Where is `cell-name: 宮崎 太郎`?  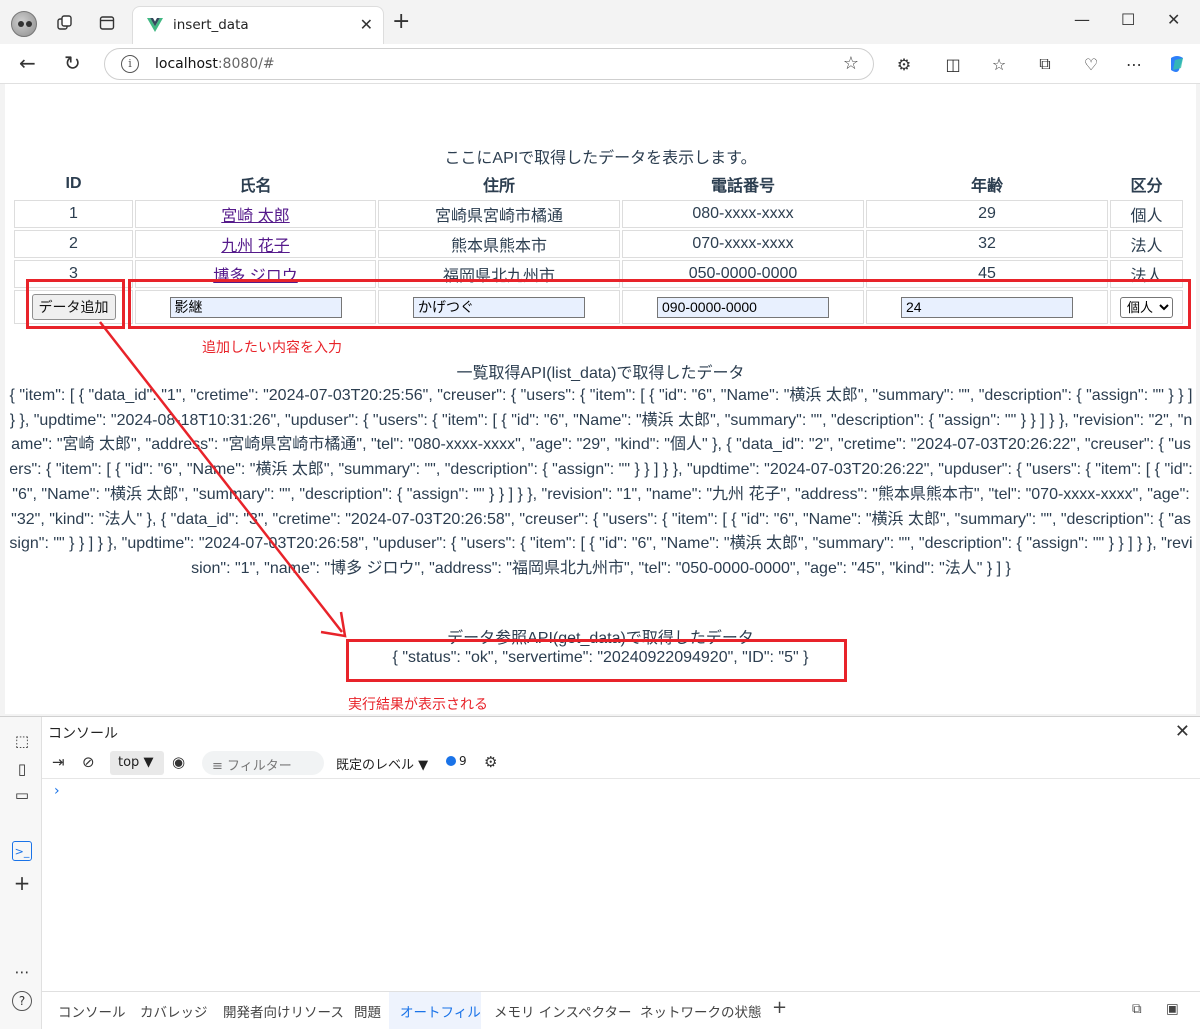
cell-name: 宮崎 太郎 is located at coordinates (255, 214).